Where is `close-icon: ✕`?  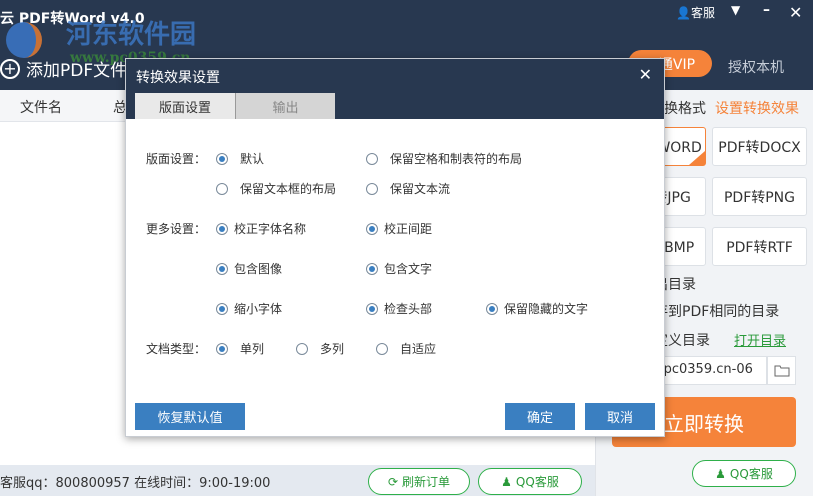
close-icon: ✕ is located at coordinates (795, 12).